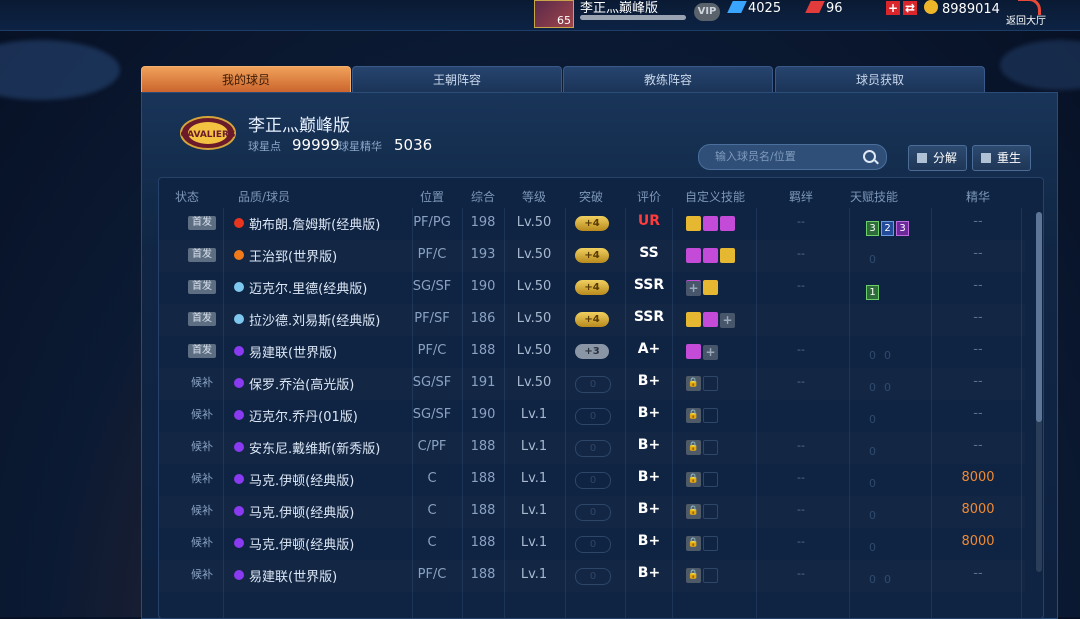  I want to click on tab-coach-lineup: 教练阵容, so click(668, 80).